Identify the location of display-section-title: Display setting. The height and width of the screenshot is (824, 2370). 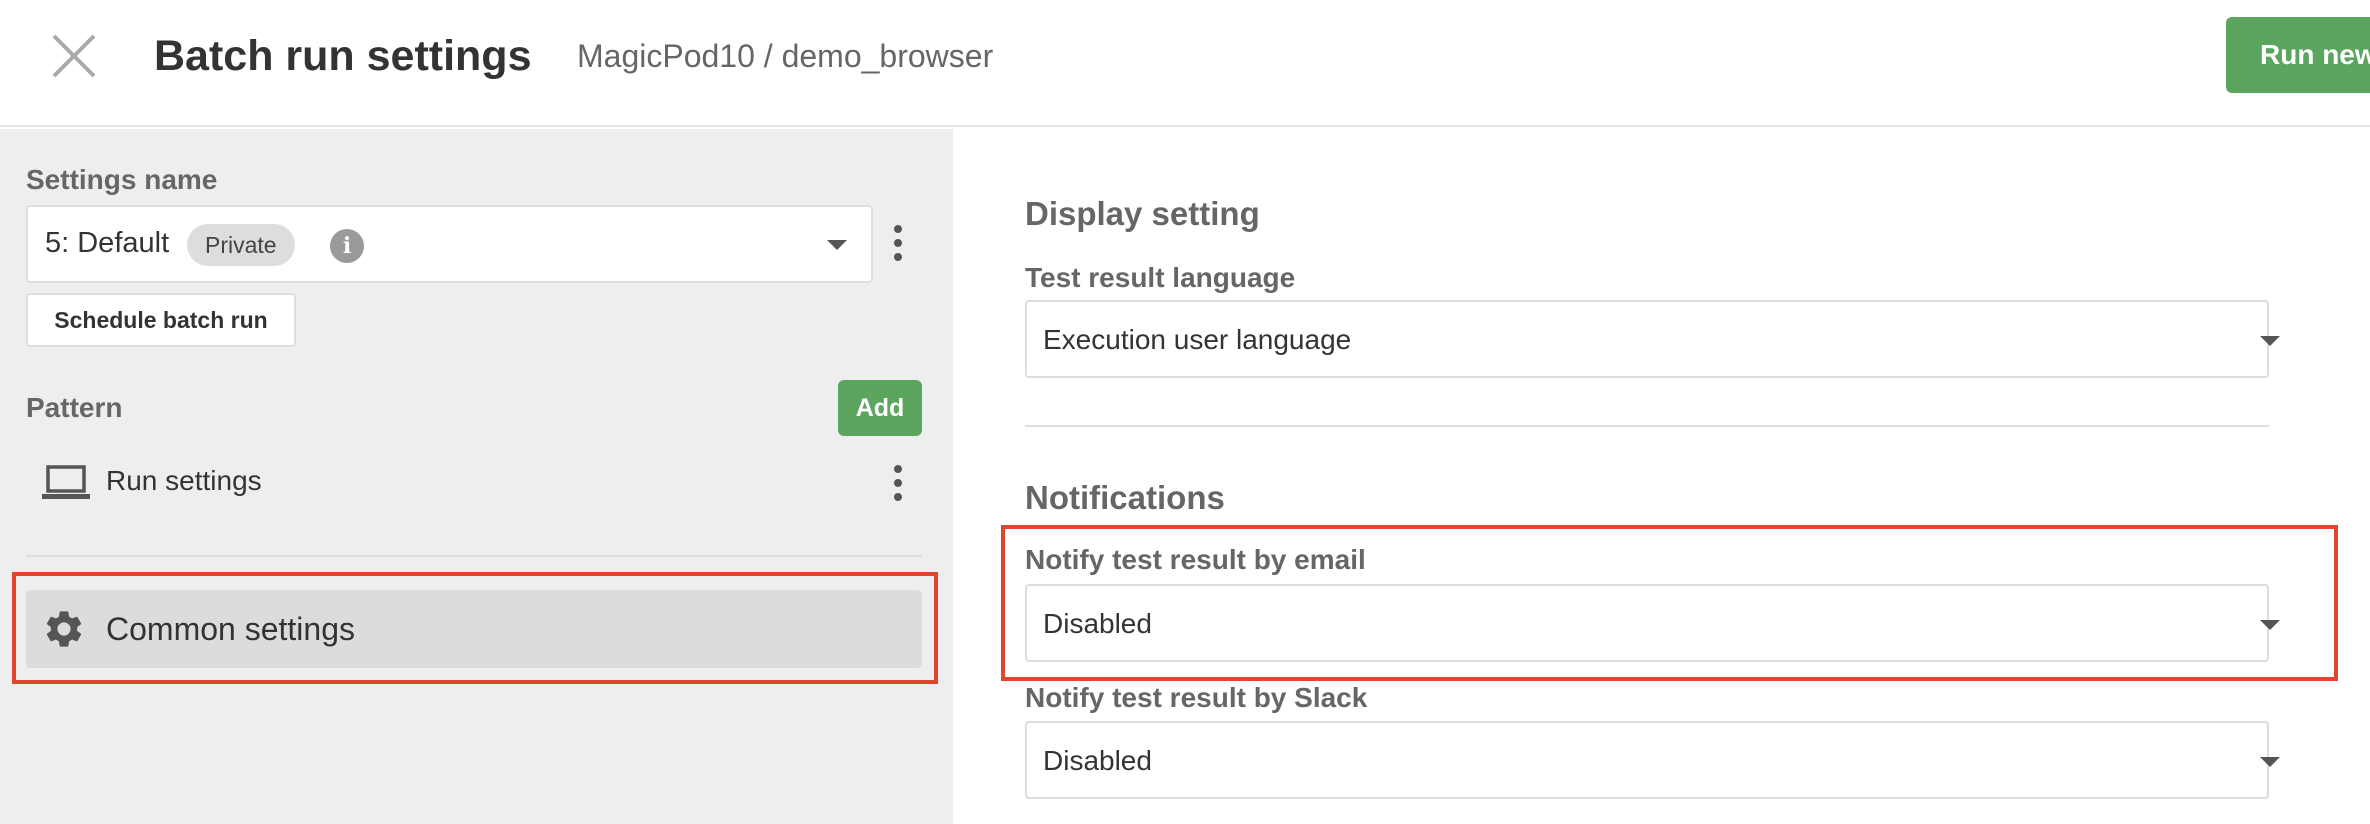
(1142, 213).